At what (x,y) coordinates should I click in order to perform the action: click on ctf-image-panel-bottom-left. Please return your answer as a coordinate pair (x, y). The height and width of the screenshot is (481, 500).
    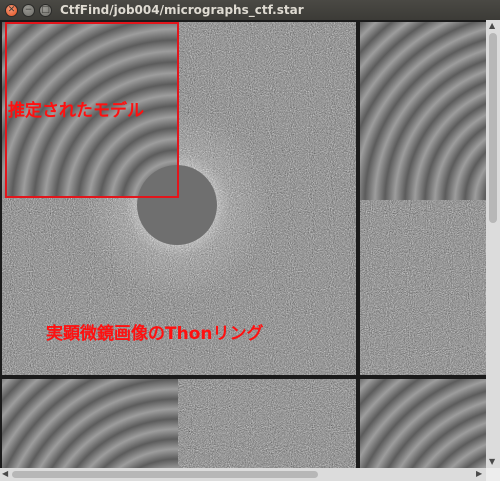
    Looking at the image, I should click on (179, 422).